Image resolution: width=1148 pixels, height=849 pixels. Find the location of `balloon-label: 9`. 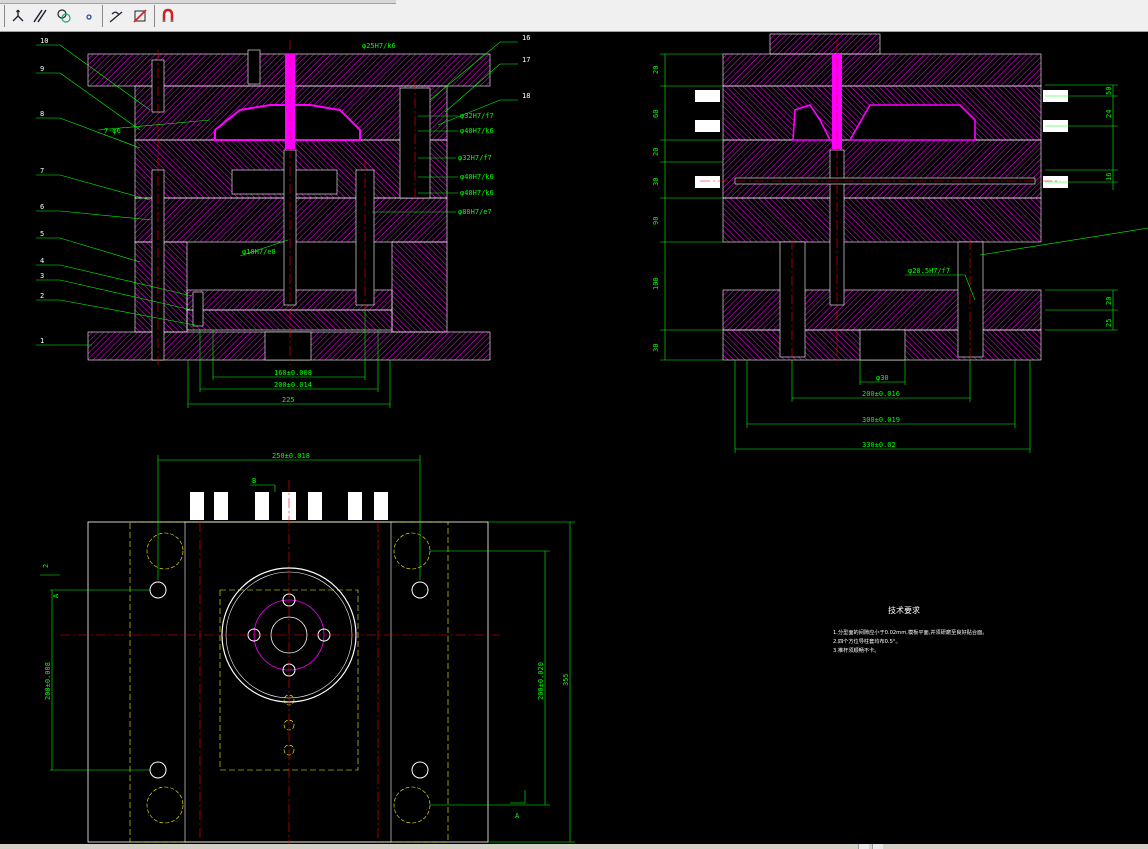

balloon-label: 9 is located at coordinates (42, 69).